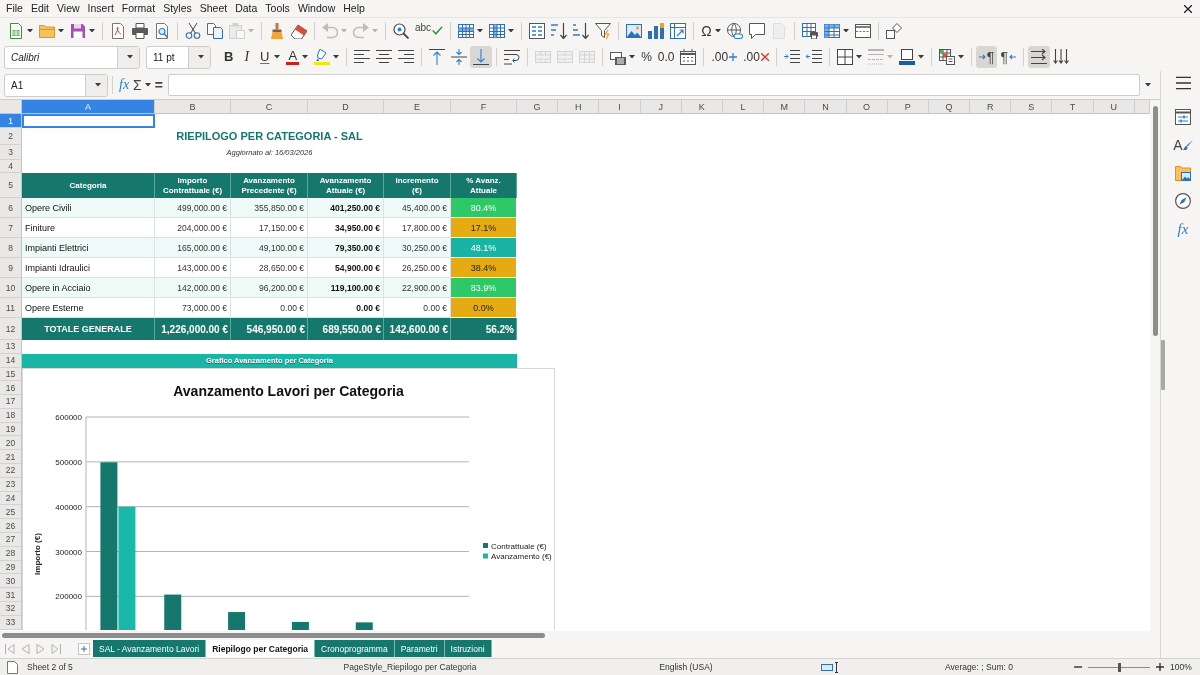 The width and height of the screenshot is (1200, 675). What do you see at coordinates (11, 166) in the screenshot?
I see `row-header: 4` at bounding box center [11, 166].